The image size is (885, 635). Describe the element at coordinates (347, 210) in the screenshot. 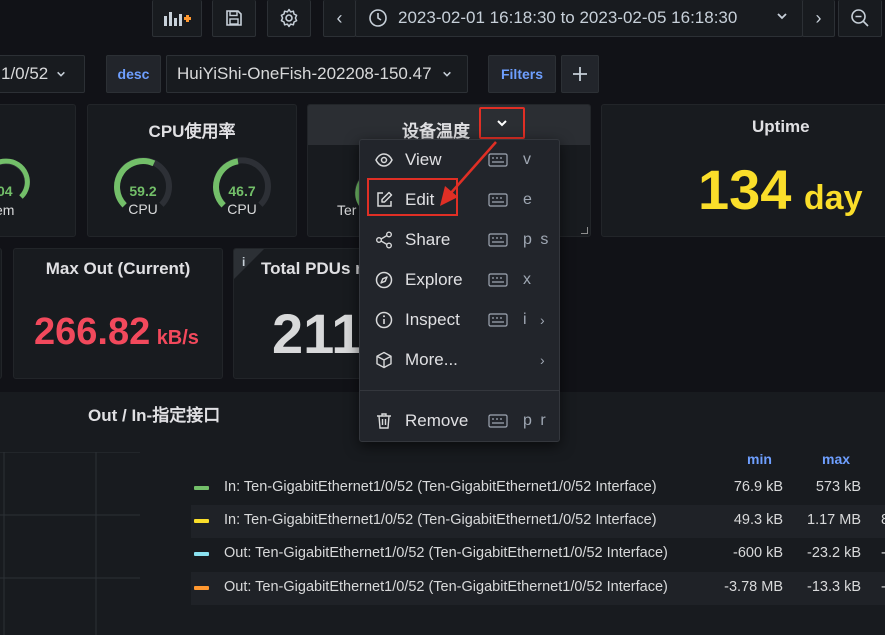

I see `temperature-partial-label: Ter` at that location.